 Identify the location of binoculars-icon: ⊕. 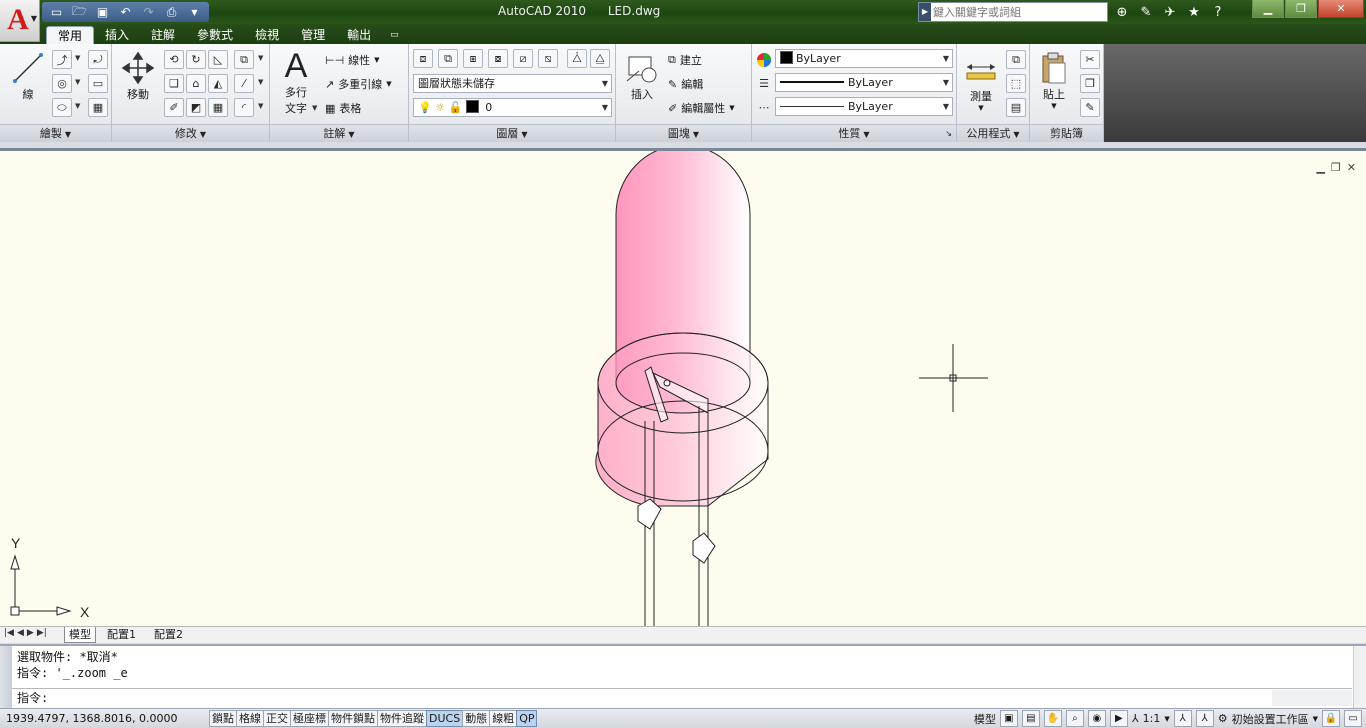
(1122, 12).